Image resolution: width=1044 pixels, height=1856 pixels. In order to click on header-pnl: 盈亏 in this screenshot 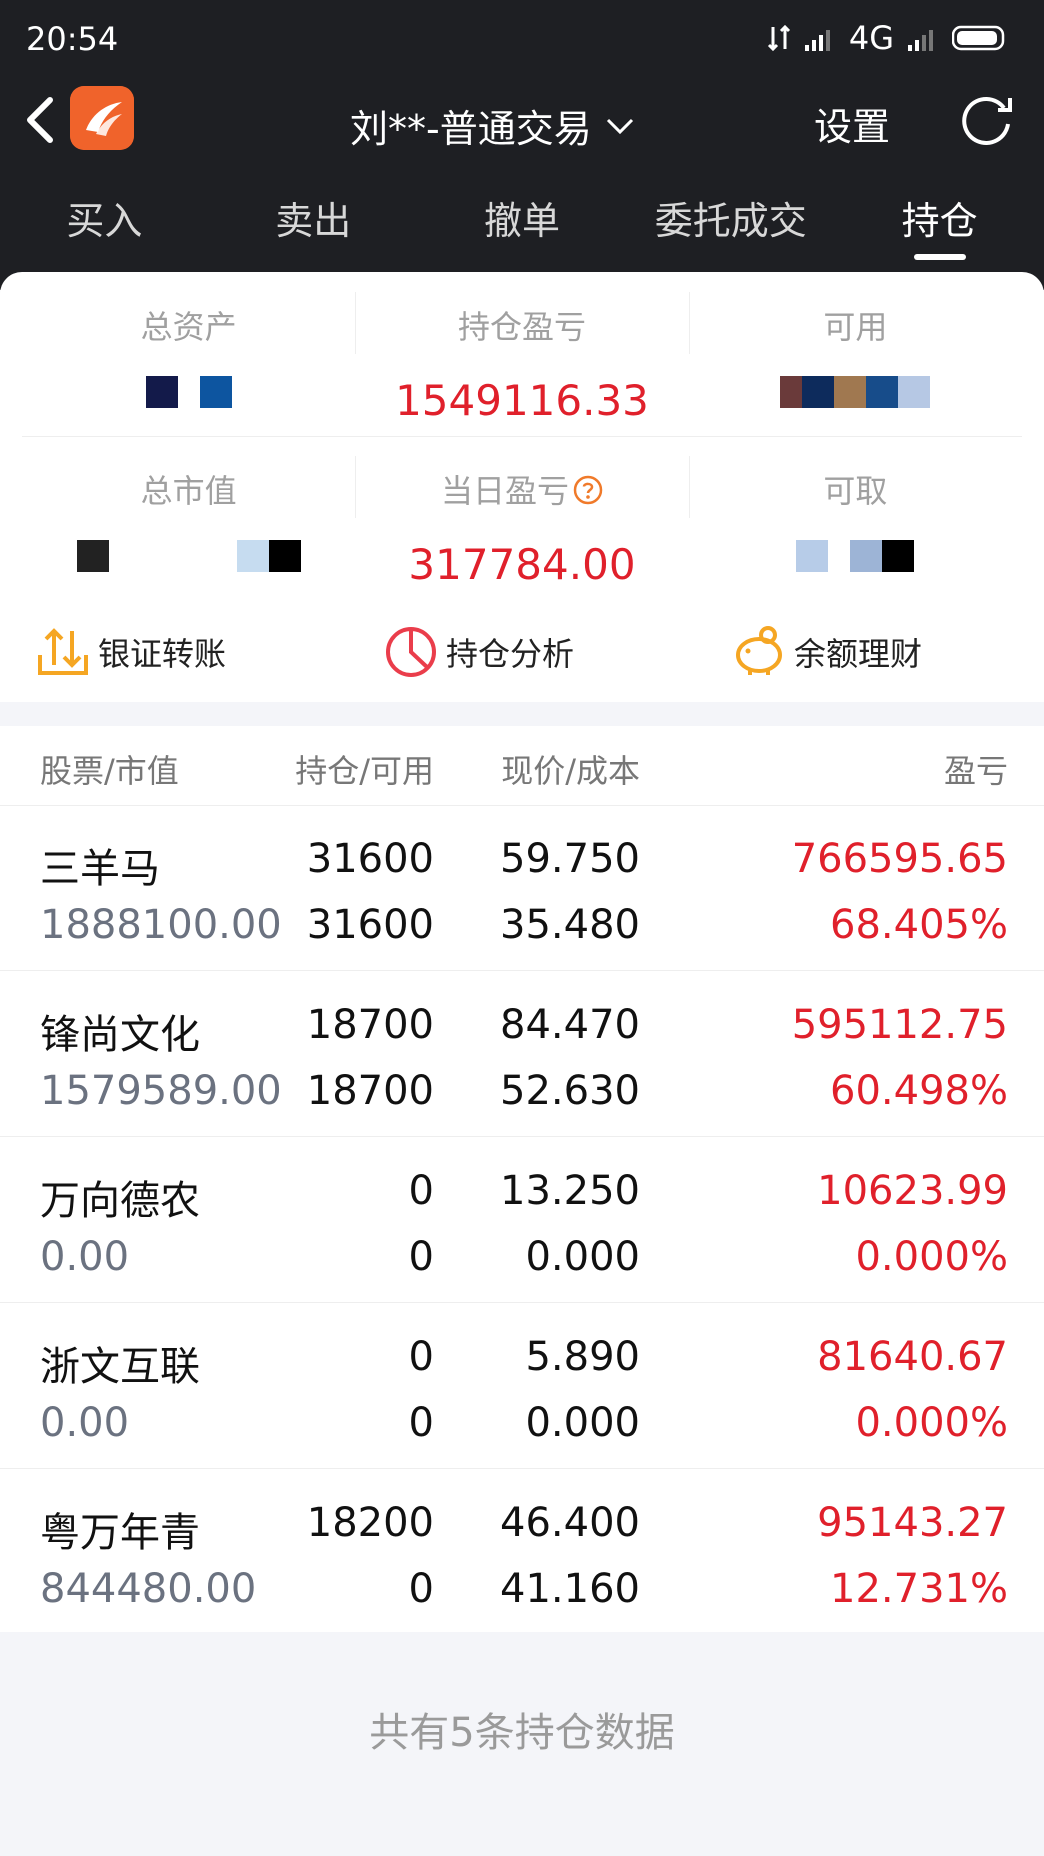, I will do `click(975, 771)`.